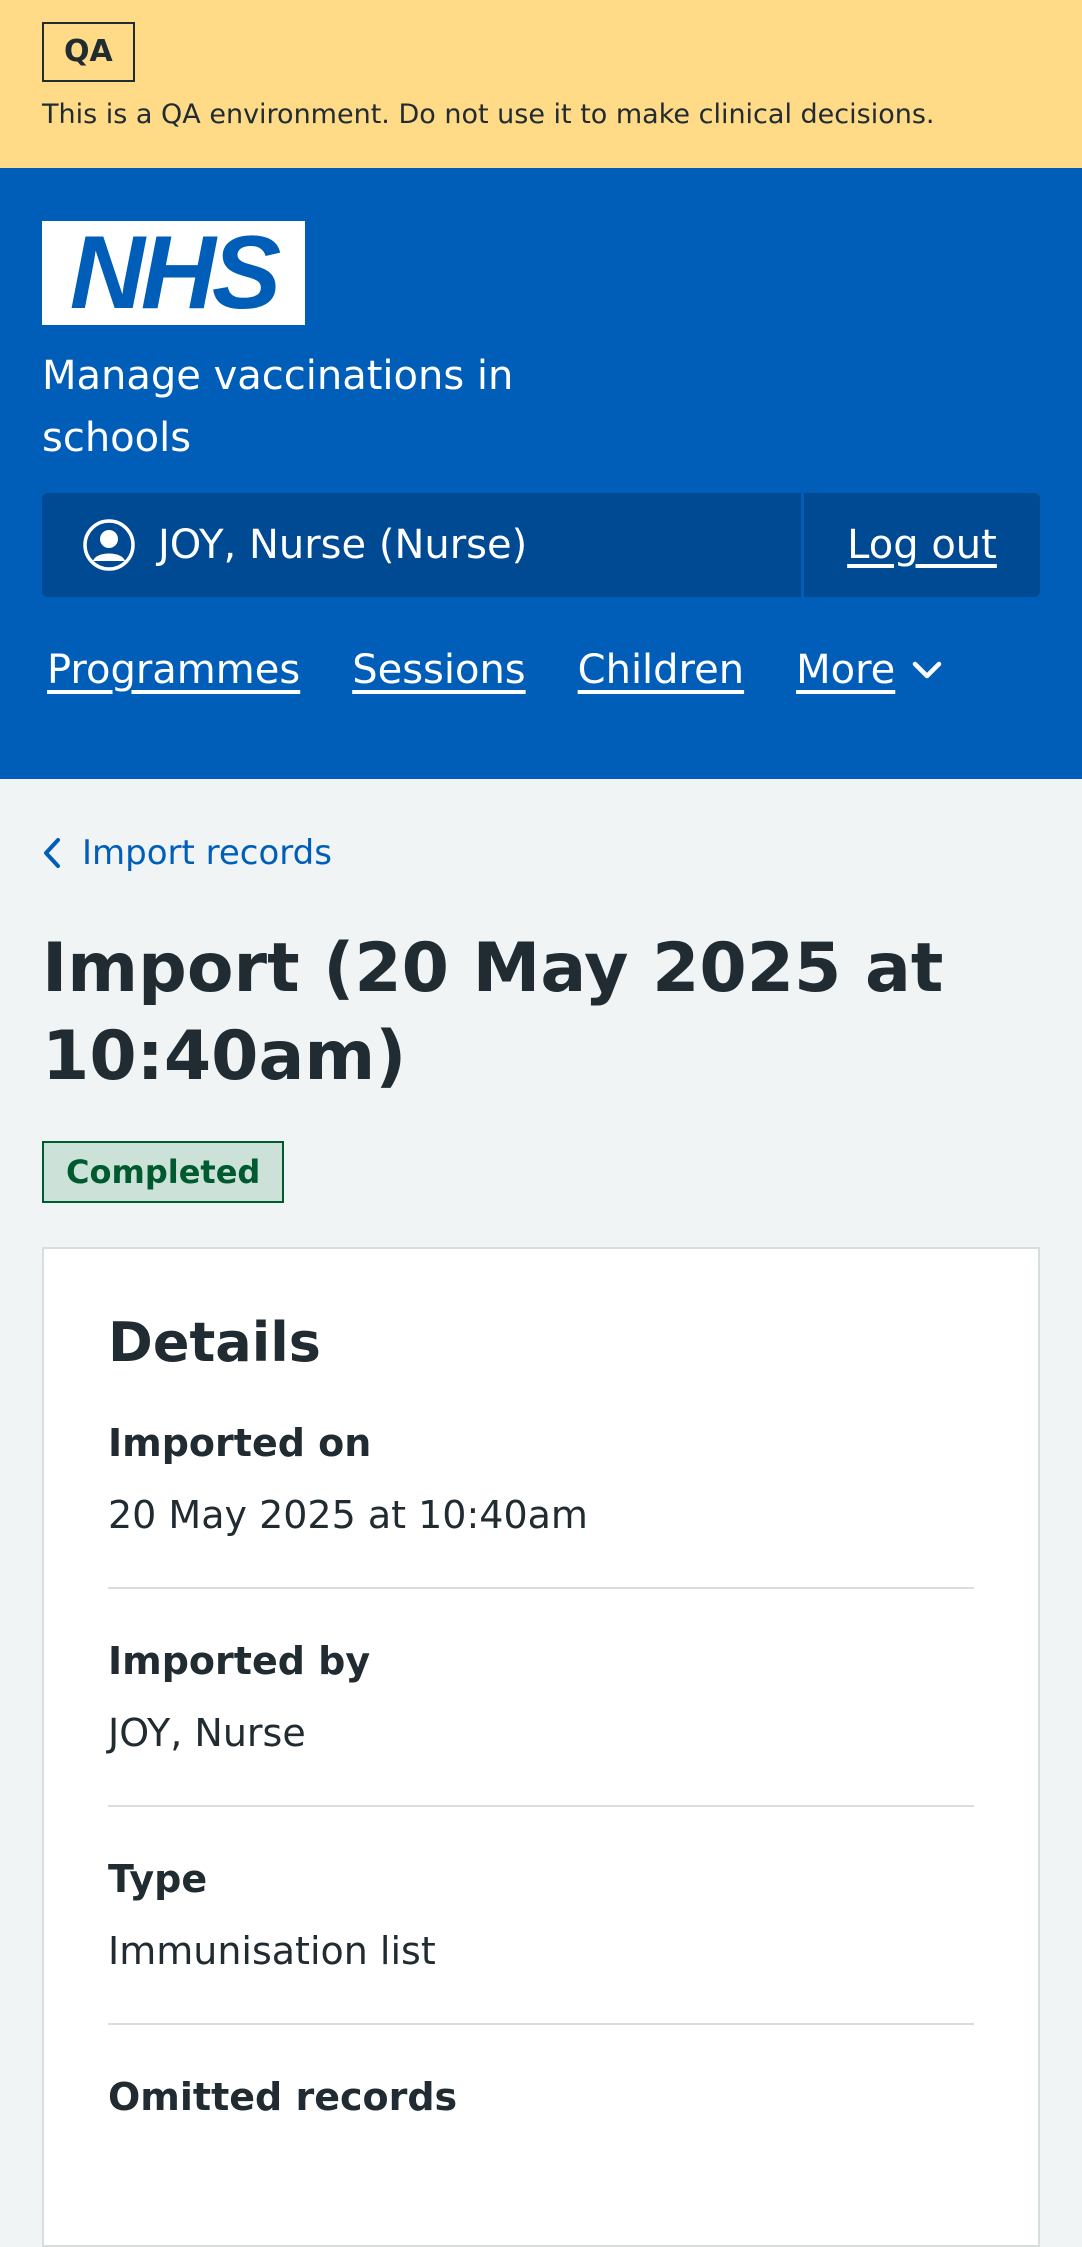 This screenshot has width=1082, height=2247. Describe the element at coordinates (438, 670) in the screenshot. I see `nav-item-sessions: Sessions` at that location.